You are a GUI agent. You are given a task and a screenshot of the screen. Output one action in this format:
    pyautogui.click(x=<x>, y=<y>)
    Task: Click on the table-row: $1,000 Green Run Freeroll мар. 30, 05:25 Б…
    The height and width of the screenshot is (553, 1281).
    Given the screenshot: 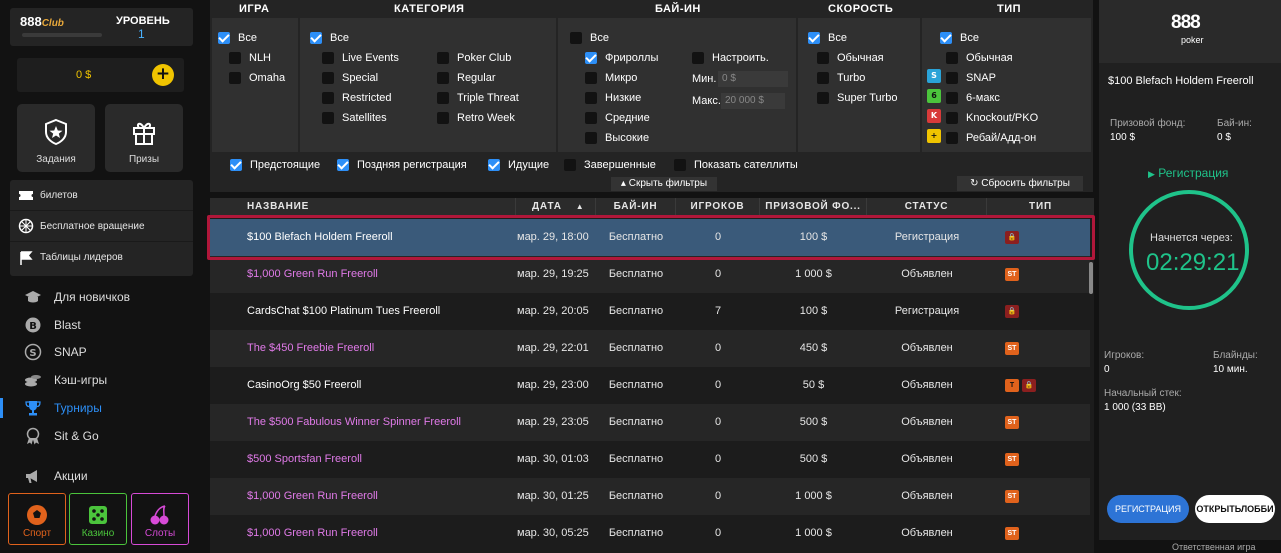 What is the action you would take?
    pyautogui.click(x=650, y=533)
    